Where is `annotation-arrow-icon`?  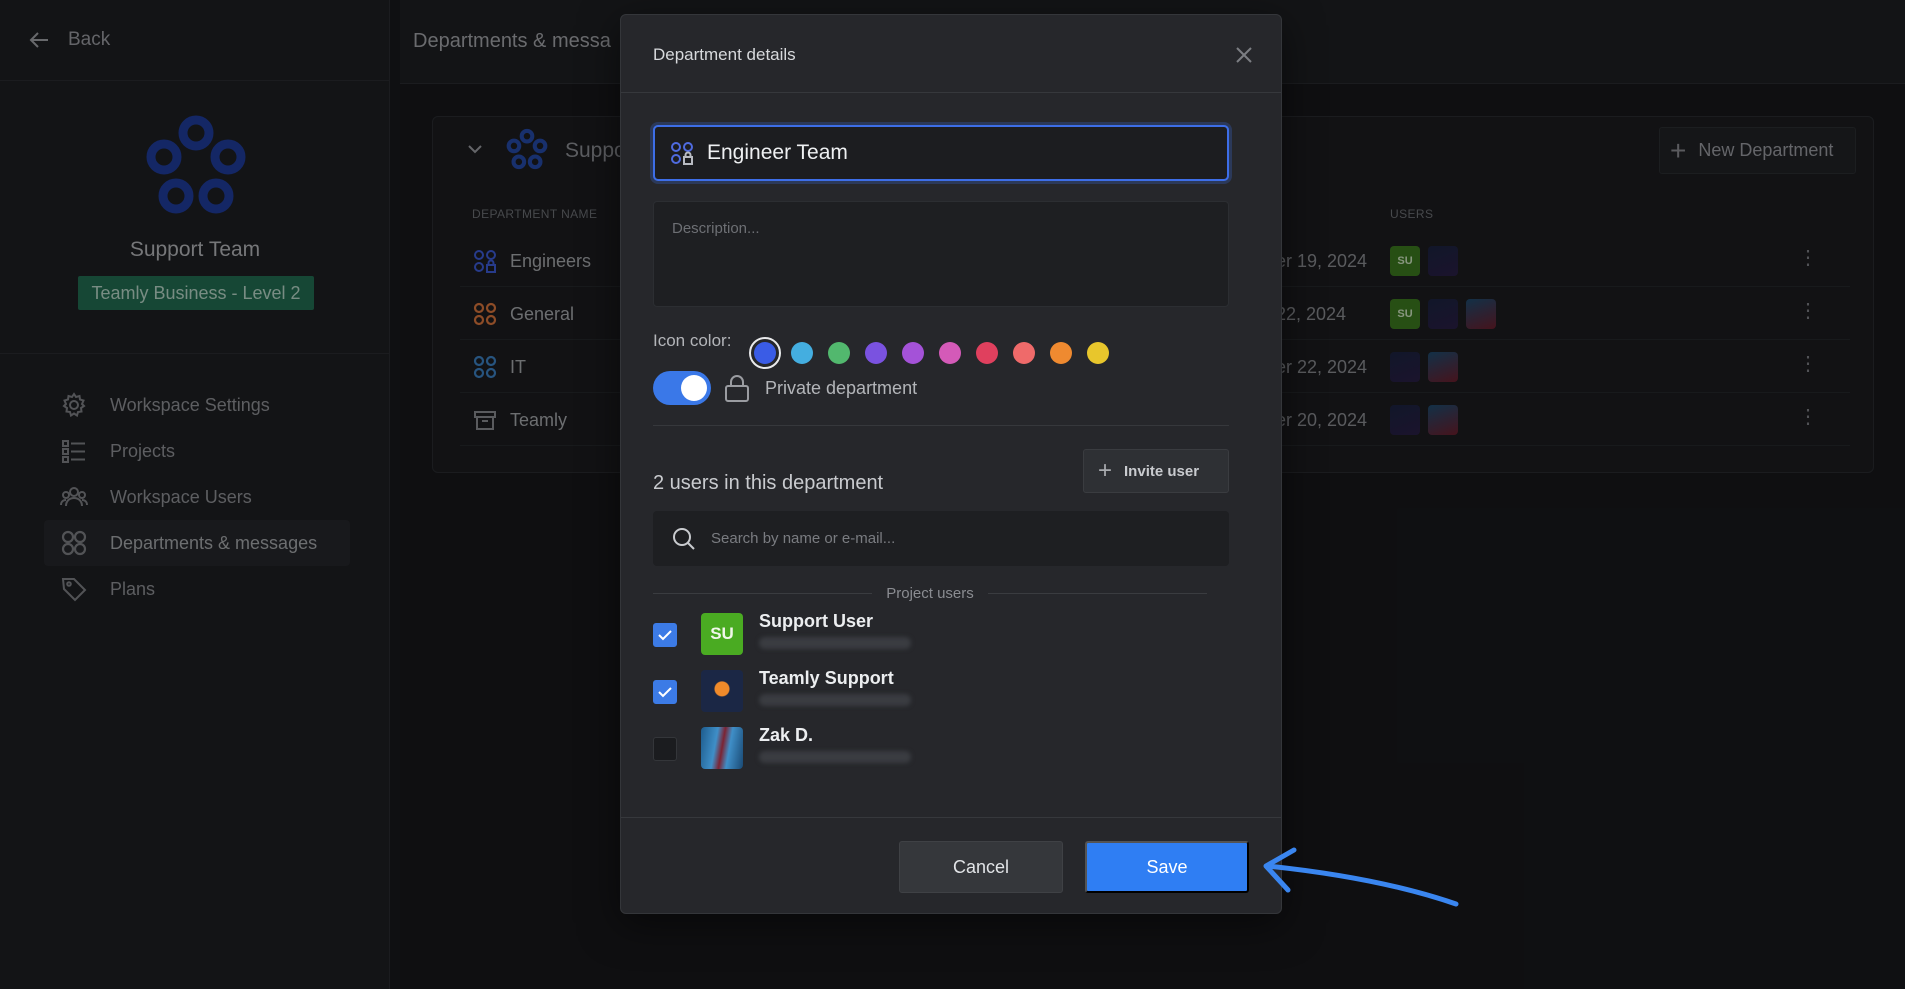
annotation-arrow-icon is located at coordinates (1361, 877).